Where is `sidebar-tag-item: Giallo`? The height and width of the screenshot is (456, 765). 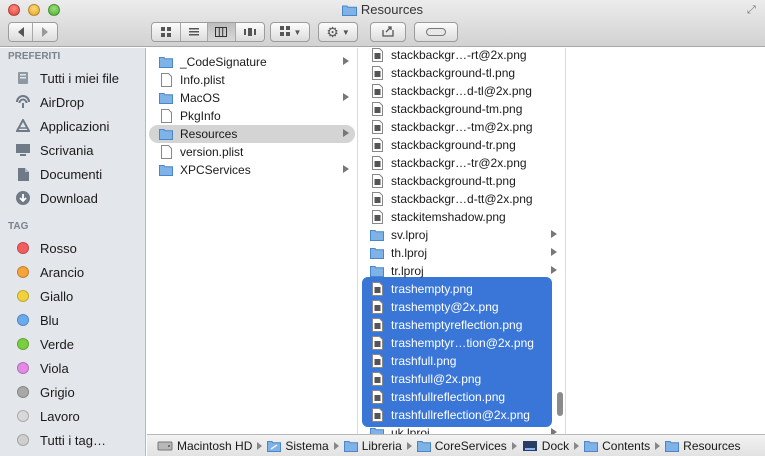 sidebar-tag-item: Giallo is located at coordinates (72, 296).